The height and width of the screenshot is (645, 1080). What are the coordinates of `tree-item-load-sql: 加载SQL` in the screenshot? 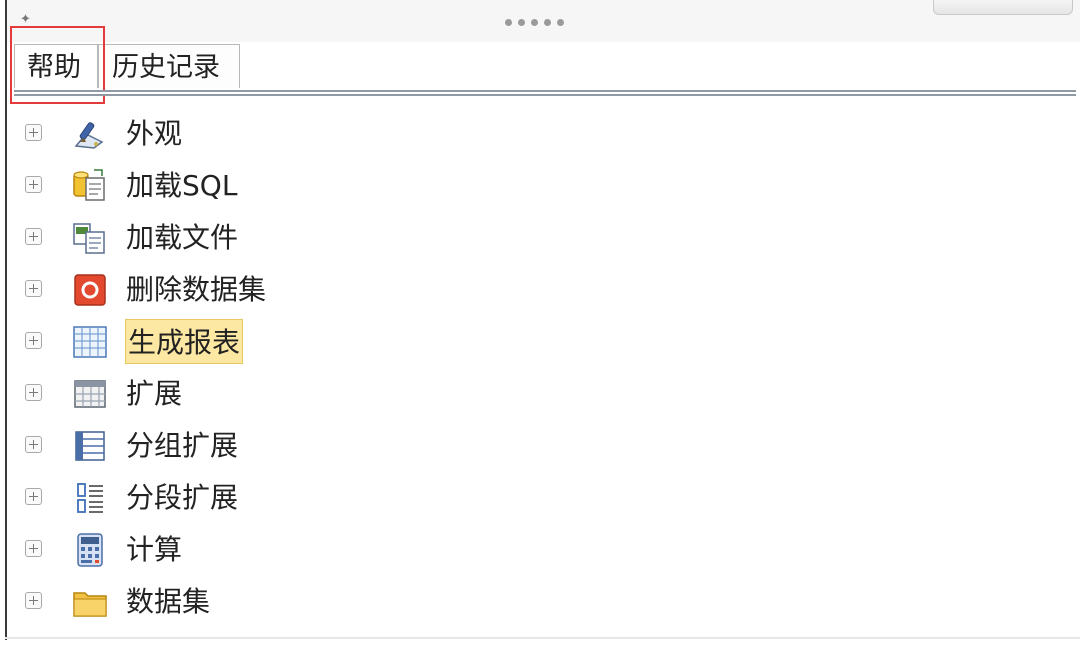 It's located at (540, 186).